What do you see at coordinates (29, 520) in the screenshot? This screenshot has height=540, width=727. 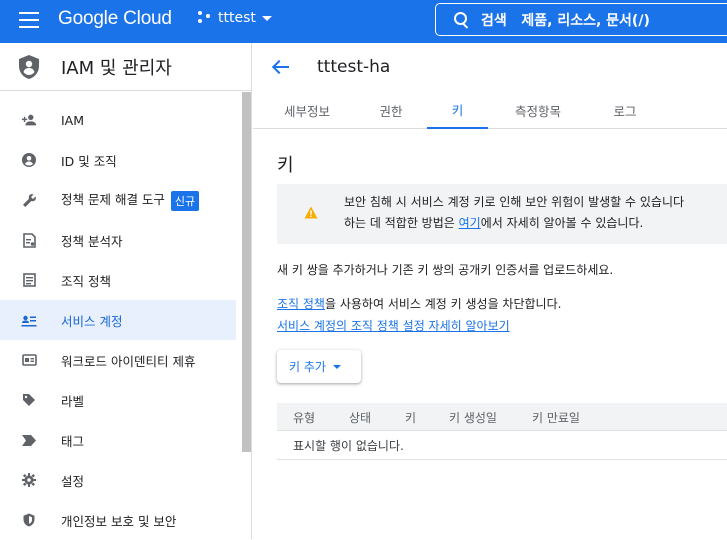 I see `shield-icon` at bounding box center [29, 520].